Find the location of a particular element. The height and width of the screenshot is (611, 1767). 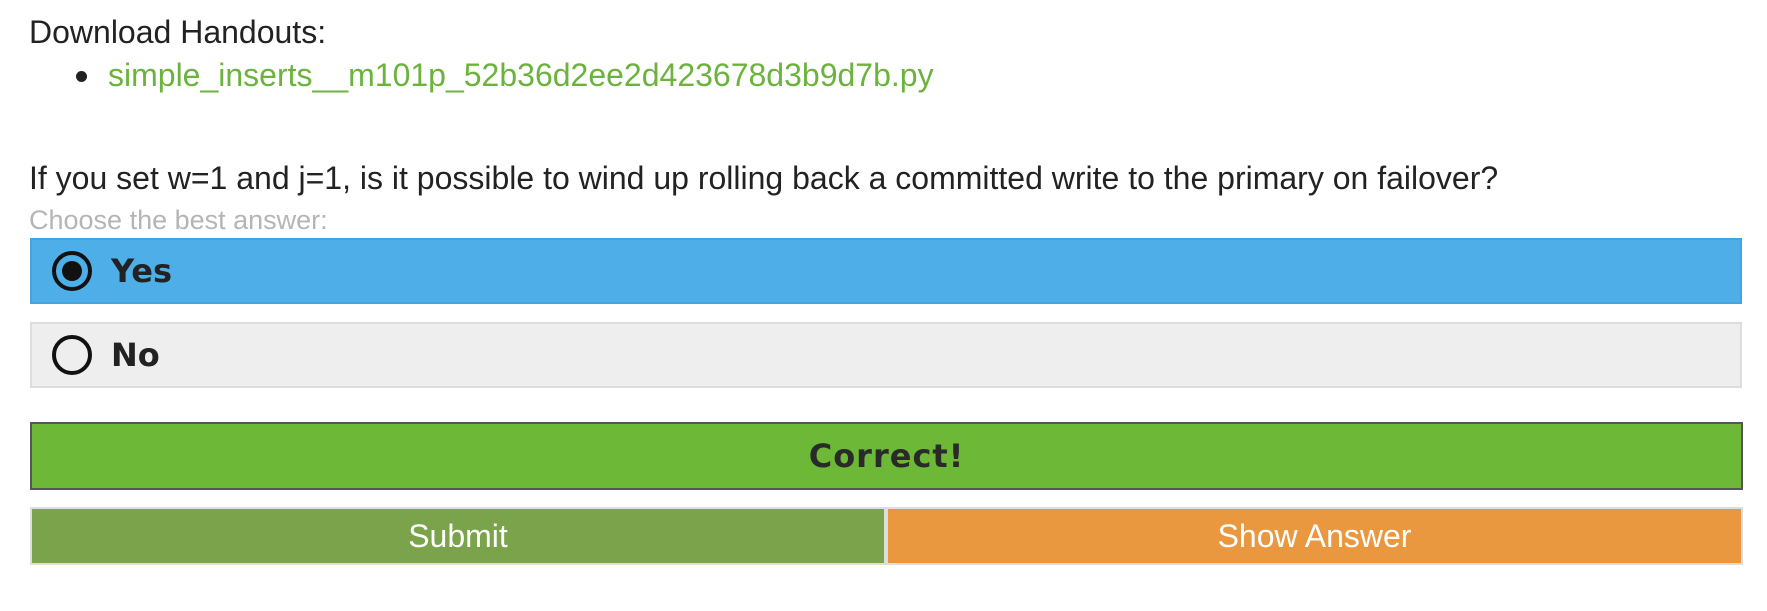

radio-checked-icon is located at coordinates (72, 271).